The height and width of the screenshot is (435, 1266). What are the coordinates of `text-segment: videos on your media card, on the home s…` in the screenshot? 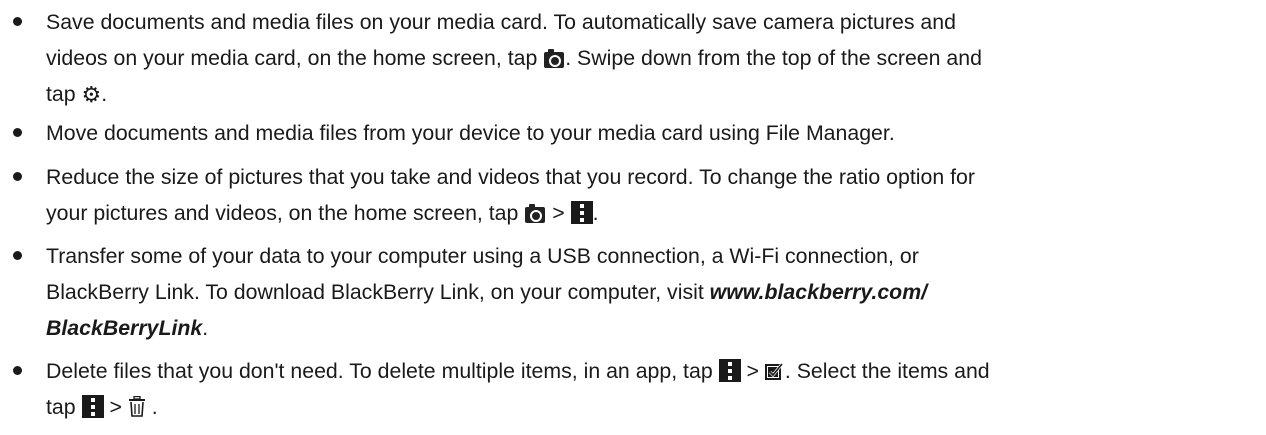 It's located at (295, 58).